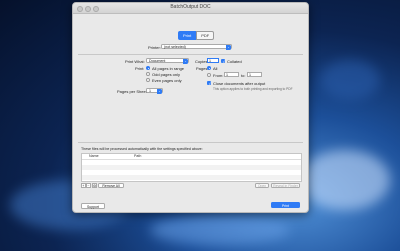 This screenshot has height=251, width=400. What do you see at coordinates (209, 75) in the screenshot?
I see `radio-pages-from` at bounding box center [209, 75].